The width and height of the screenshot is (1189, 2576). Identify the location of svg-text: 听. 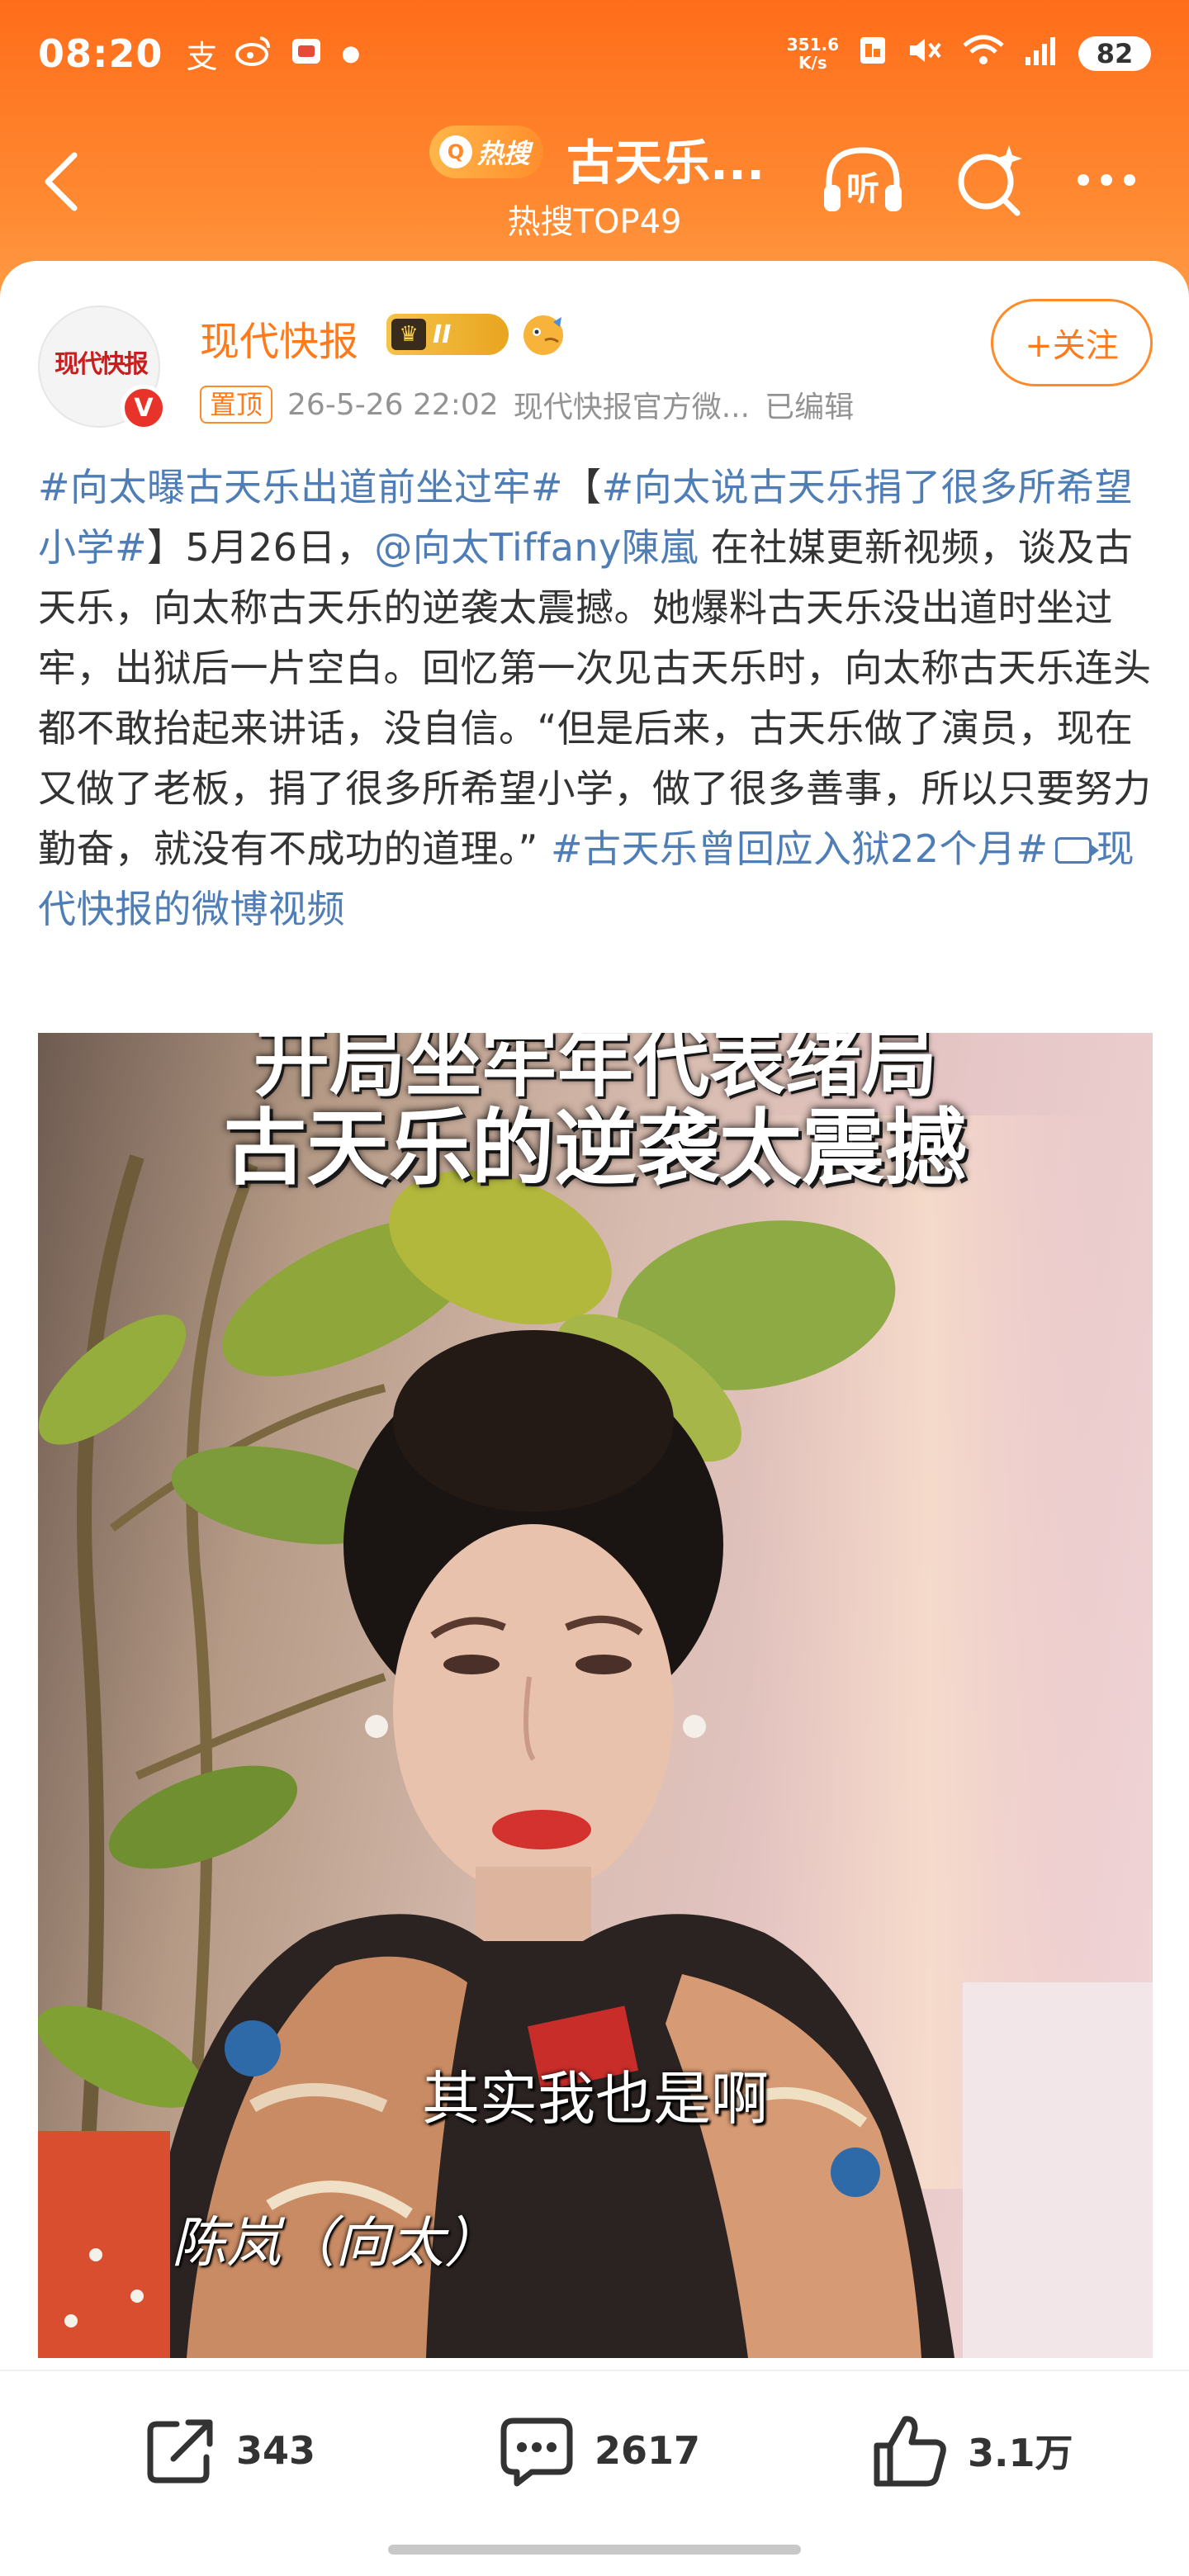
(862, 189).